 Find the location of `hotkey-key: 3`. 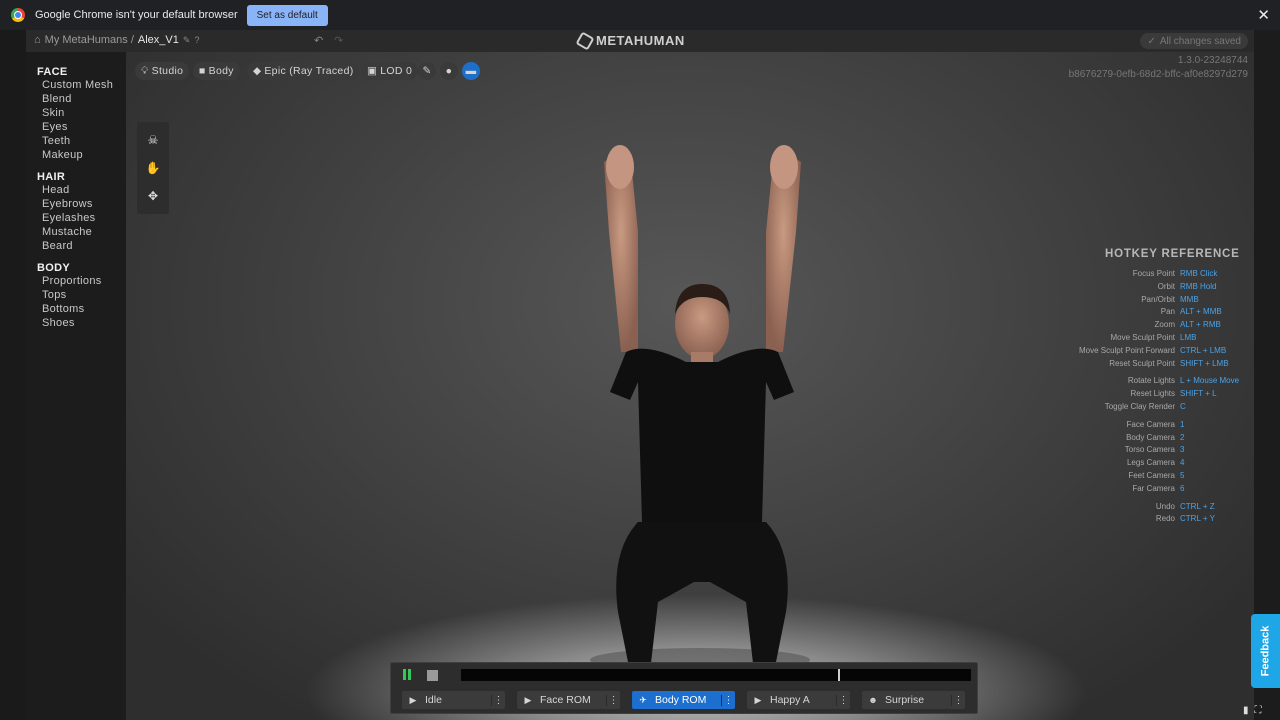

hotkey-key: 3 is located at coordinates (1182, 450).